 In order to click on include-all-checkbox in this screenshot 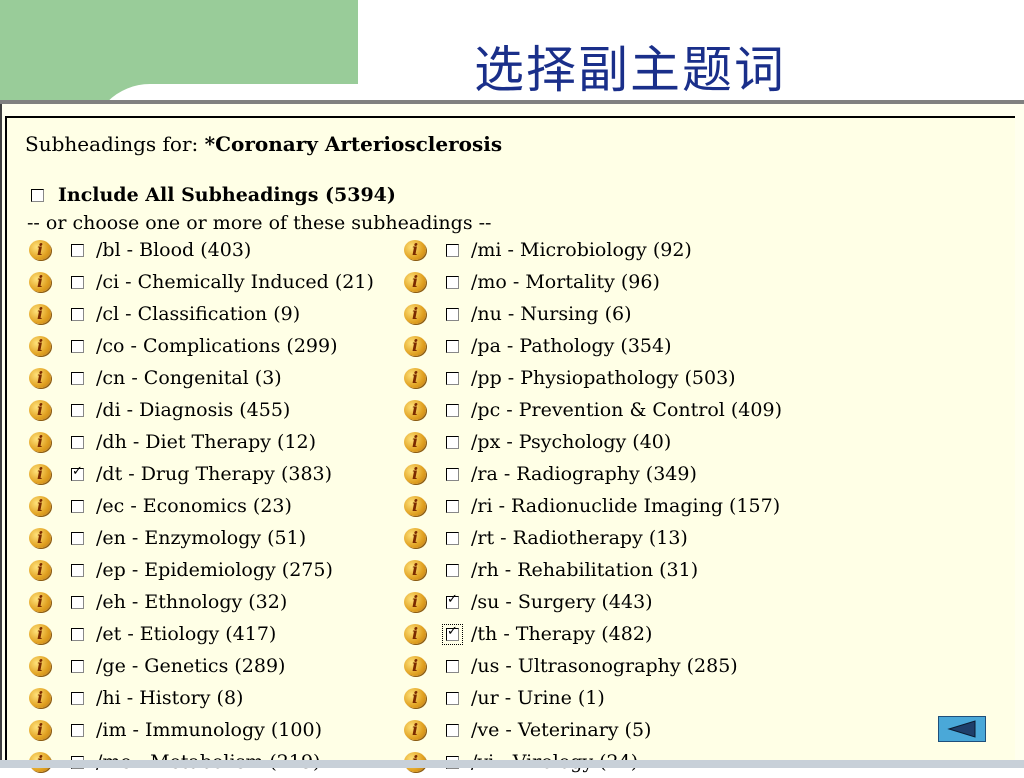, I will do `click(37, 195)`.